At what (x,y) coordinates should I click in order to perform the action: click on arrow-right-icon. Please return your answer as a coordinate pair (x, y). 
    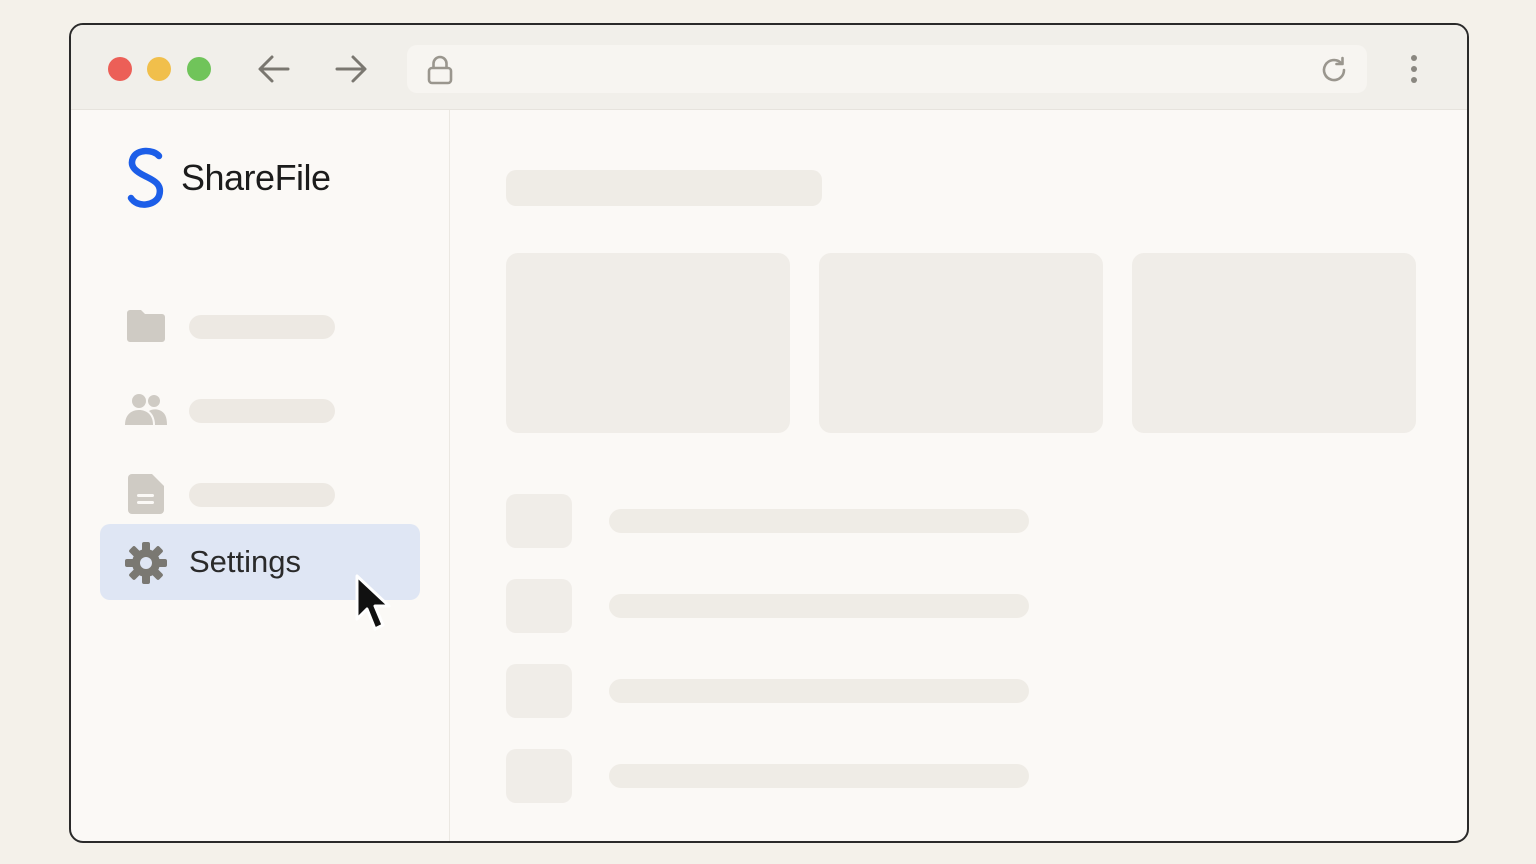
    Looking at the image, I should click on (351, 69).